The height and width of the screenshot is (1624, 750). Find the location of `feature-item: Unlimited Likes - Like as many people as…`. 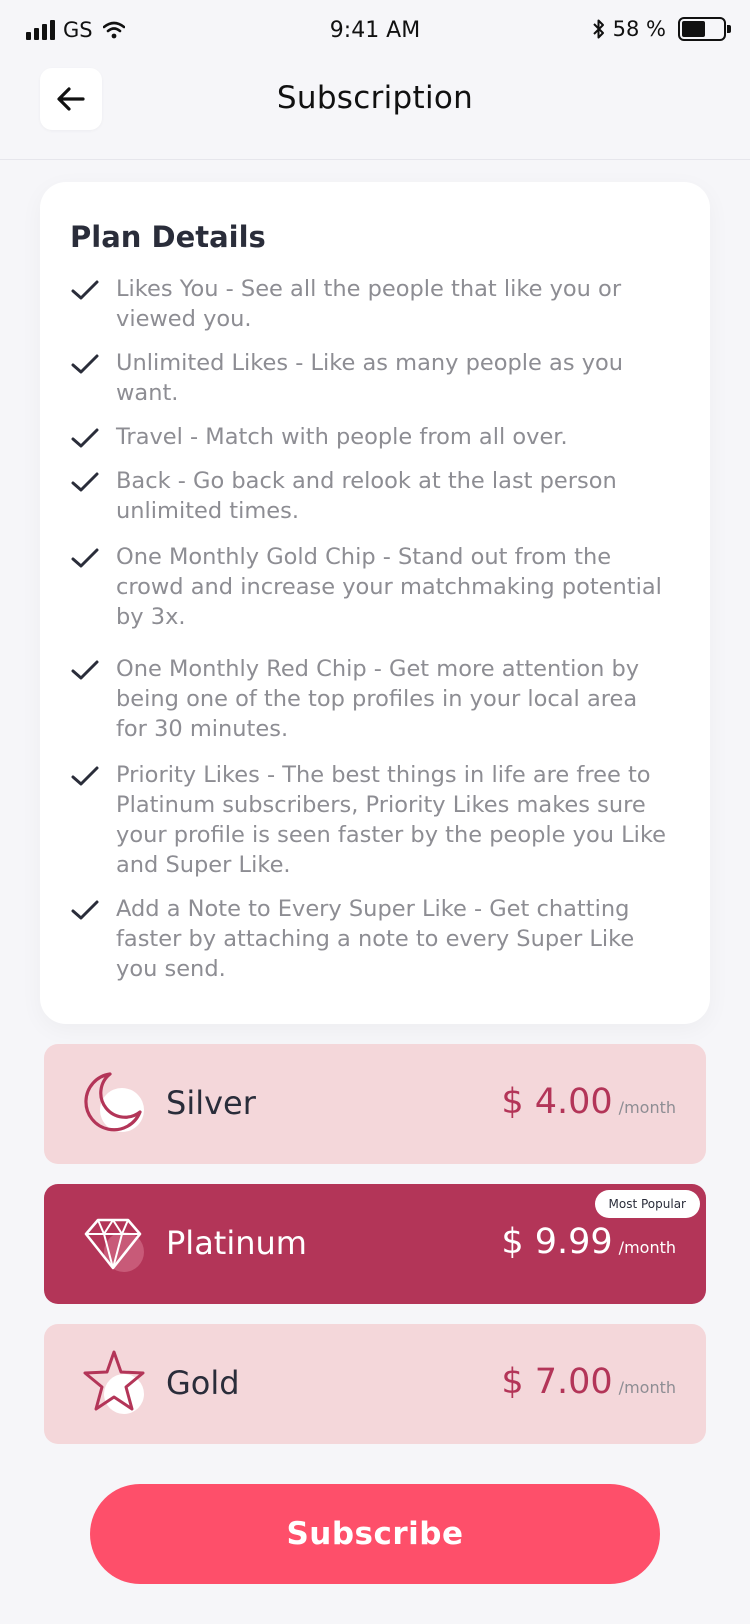

feature-item: Unlimited Likes - Like as many people as… is located at coordinates (371, 378).